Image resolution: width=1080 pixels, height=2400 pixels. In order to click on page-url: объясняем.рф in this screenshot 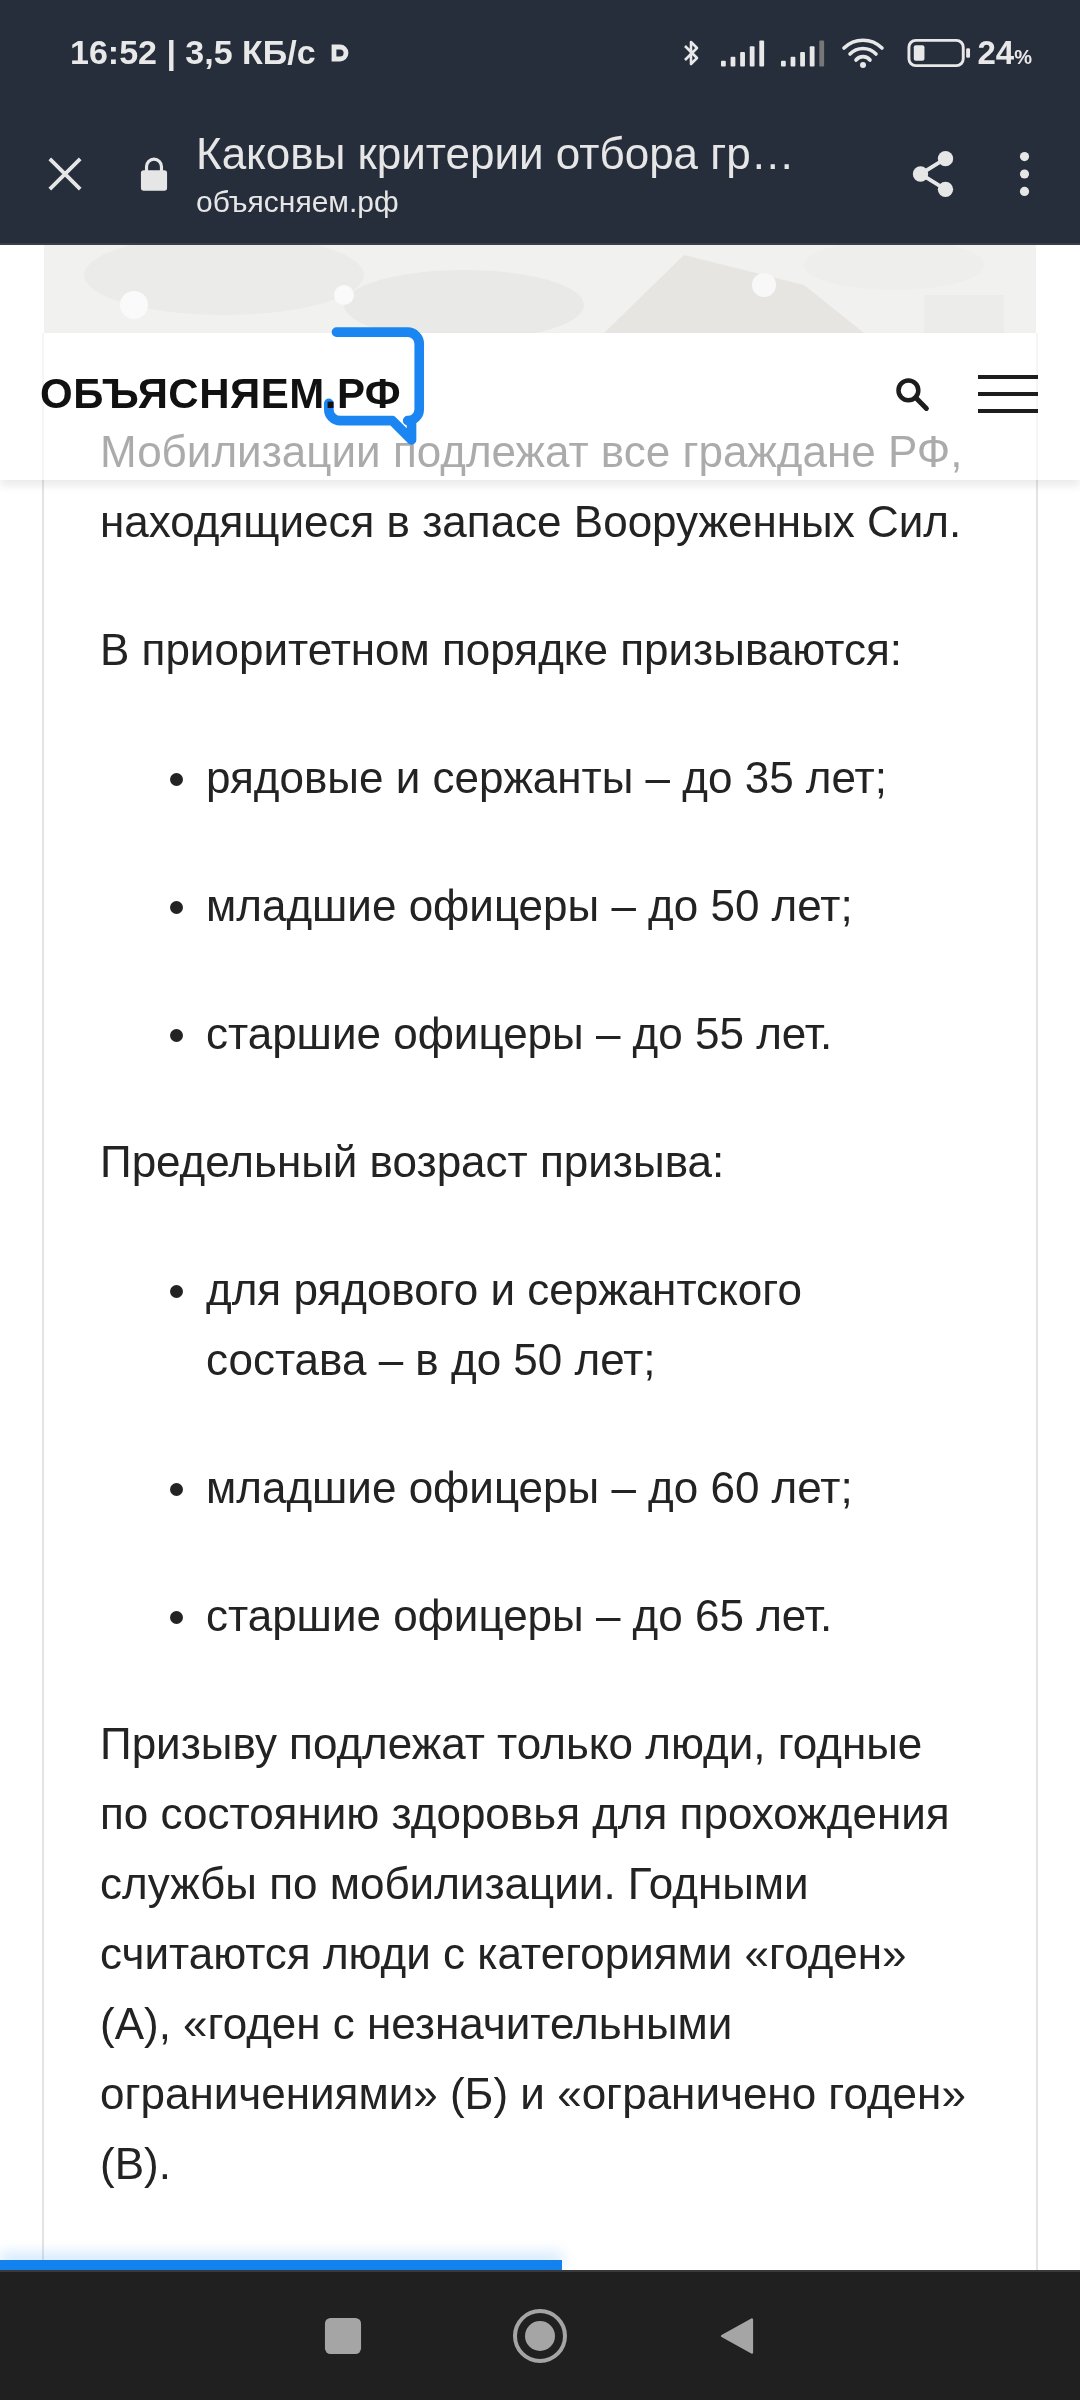, I will do `click(298, 202)`.